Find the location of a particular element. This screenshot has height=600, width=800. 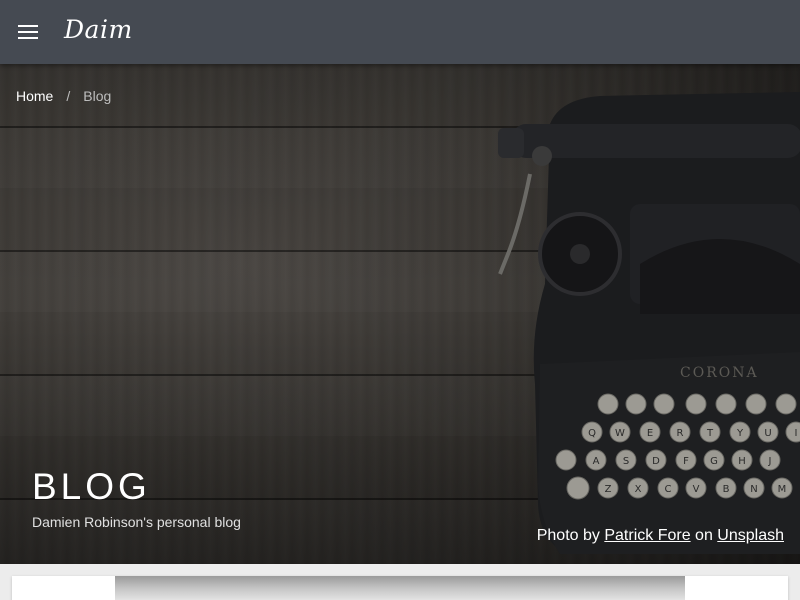

photo-source-link: Unsplash is located at coordinates (750, 535).